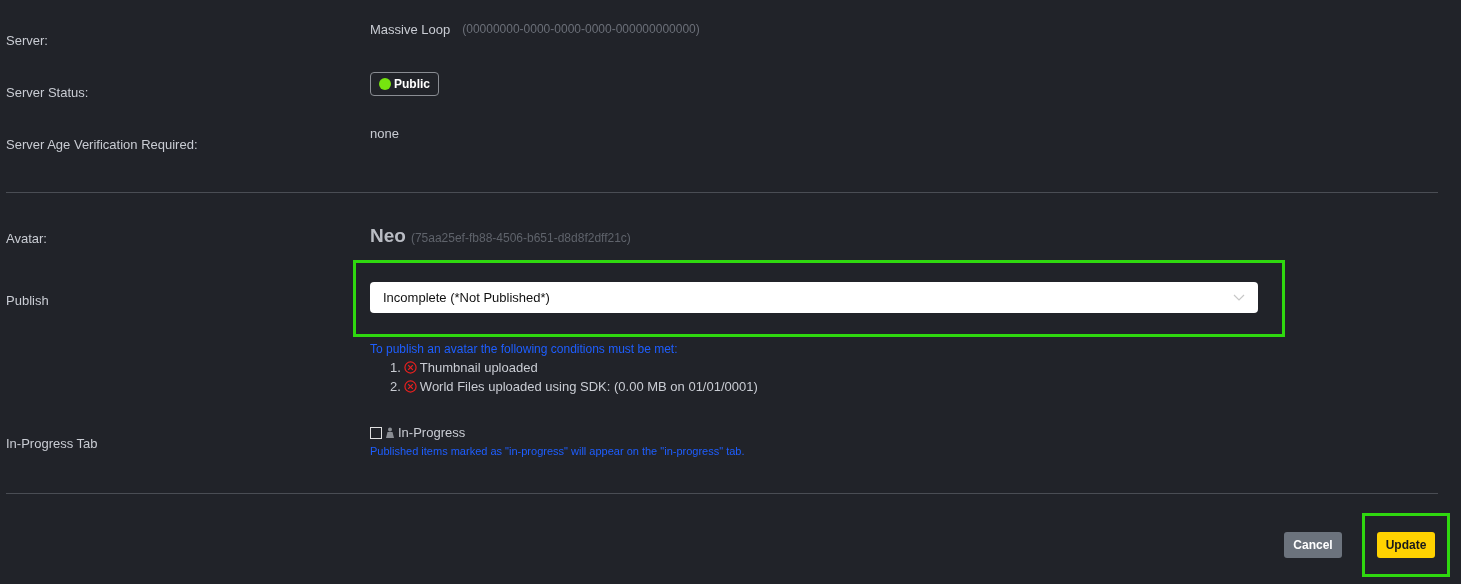 The width and height of the screenshot is (1461, 584). What do you see at coordinates (47, 92) in the screenshot?
I see `field-label: Server Status:` at bounding box center [47, 92].